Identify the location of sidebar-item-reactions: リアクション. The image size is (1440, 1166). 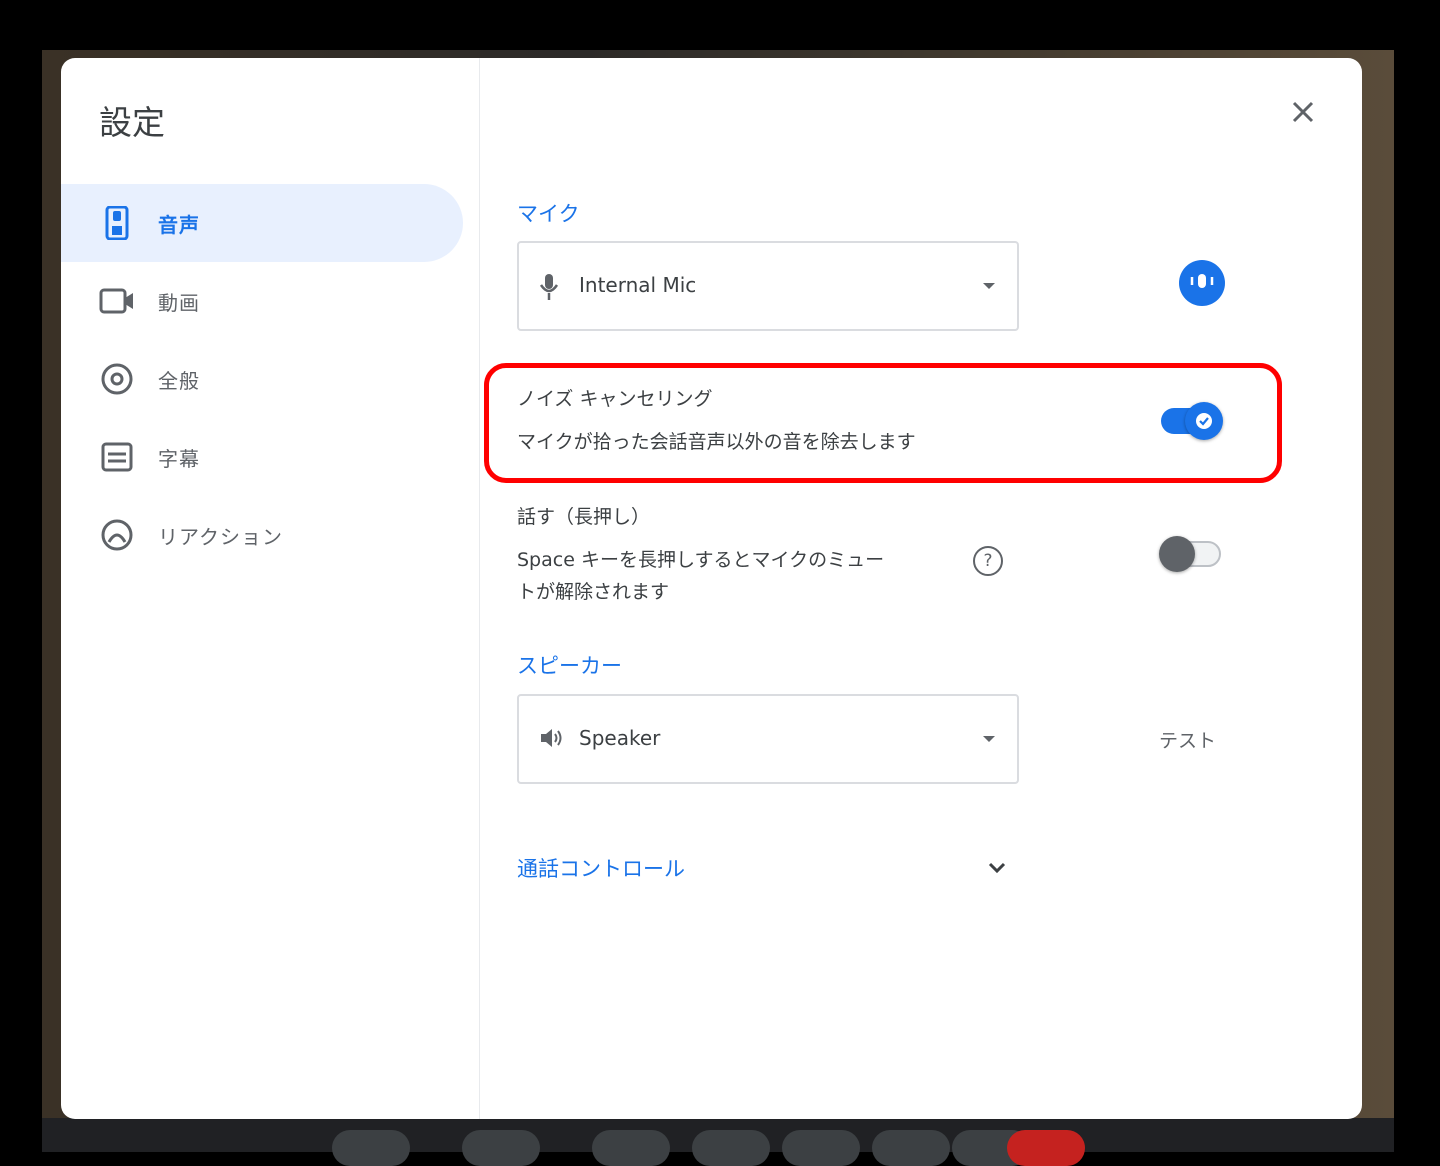
(262, 535).